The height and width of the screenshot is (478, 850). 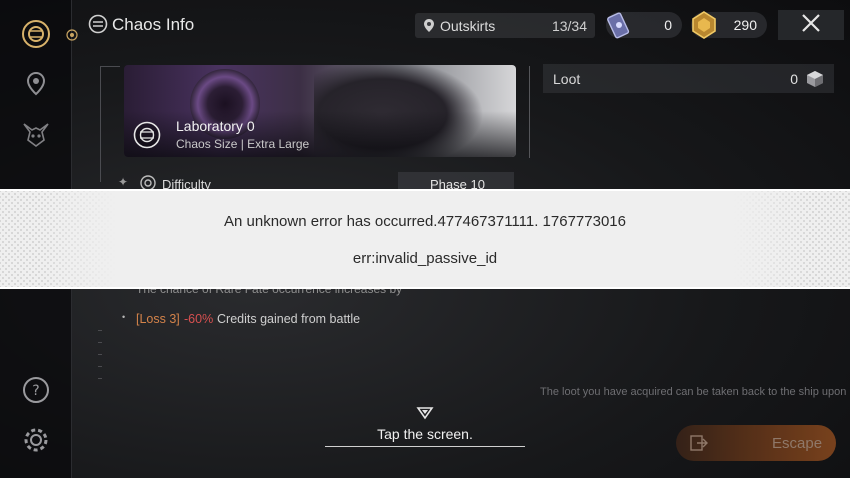 What do you see at coordinates (704, 27) in the screenshot?
I see `gold-medal-icon` at bounding box center [704, 27].